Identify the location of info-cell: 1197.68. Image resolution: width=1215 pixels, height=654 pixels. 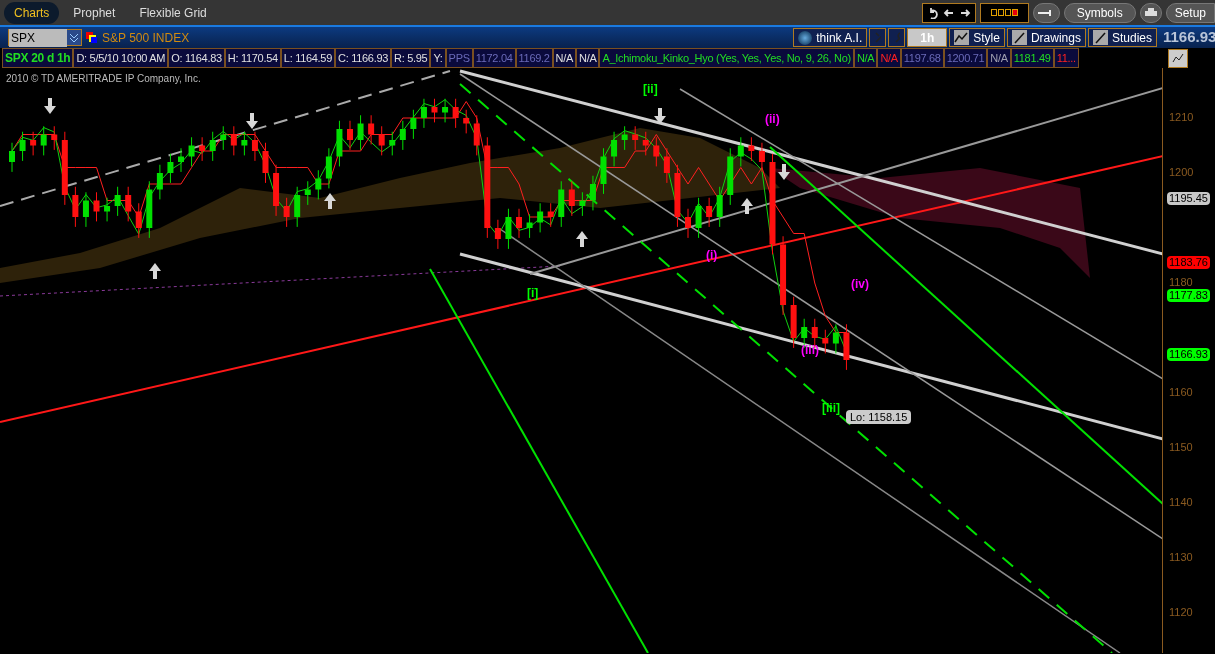
(922, 58).